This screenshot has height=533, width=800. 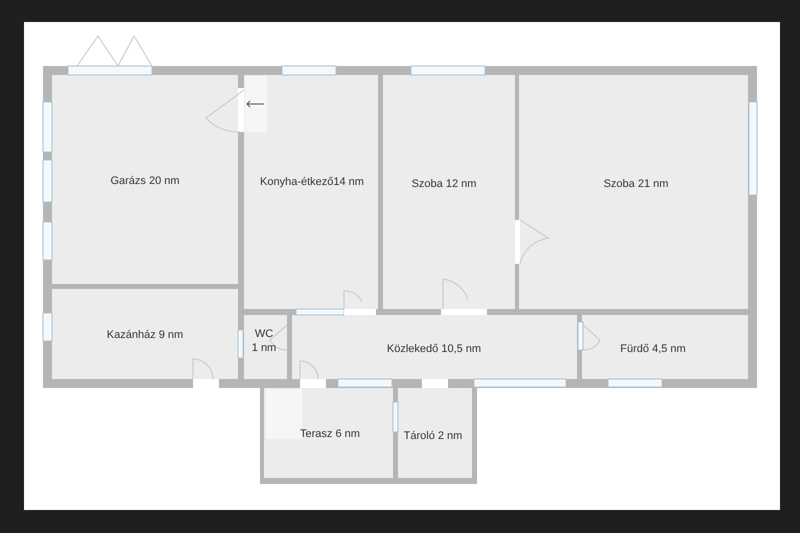 What do you see at coordinates (330, 434) in the screenshot?
I see `room-label: Terasz 6 nm` at bounding box center [330, 434].